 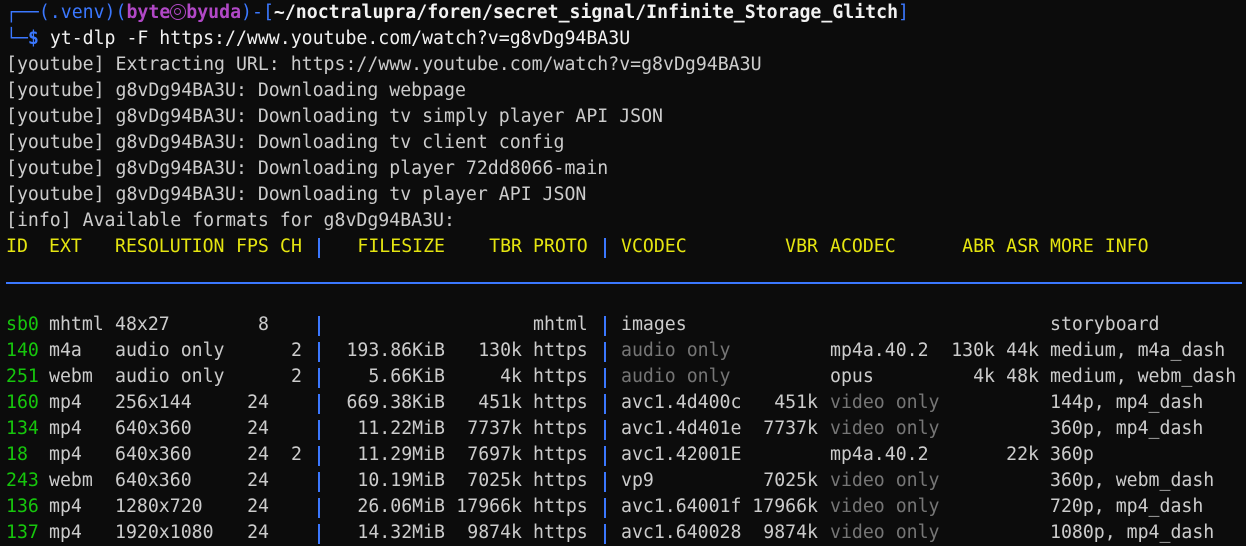 I want to click on cell-vcodec: audio only, so click(x=676, y=350).